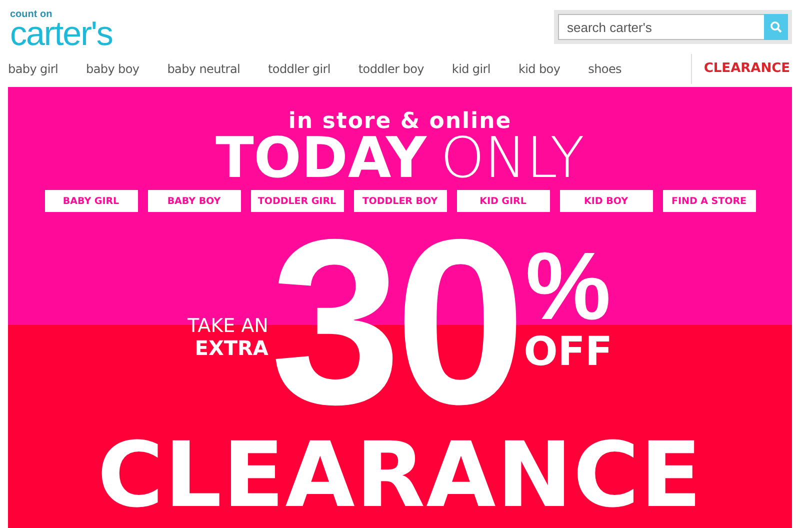 The width and height of the screenshot is (800, 528). What do you see at coordinates (91, 201) in the screenshot?
I see `category-button: BABY GIRL` at bounding box center [91, 201].